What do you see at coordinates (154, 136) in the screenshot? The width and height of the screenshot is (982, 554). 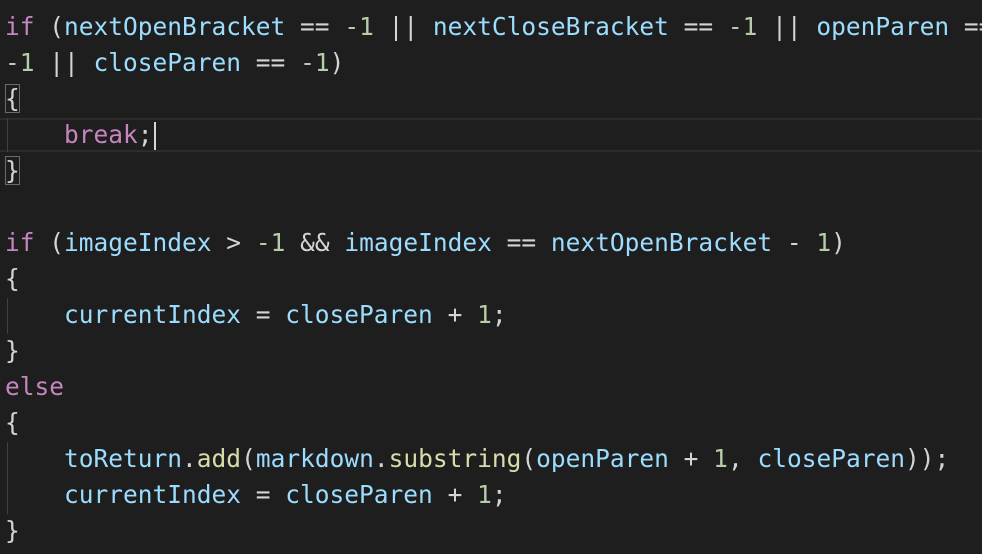 I see `text-cursor` at bounding box center [154, 136].